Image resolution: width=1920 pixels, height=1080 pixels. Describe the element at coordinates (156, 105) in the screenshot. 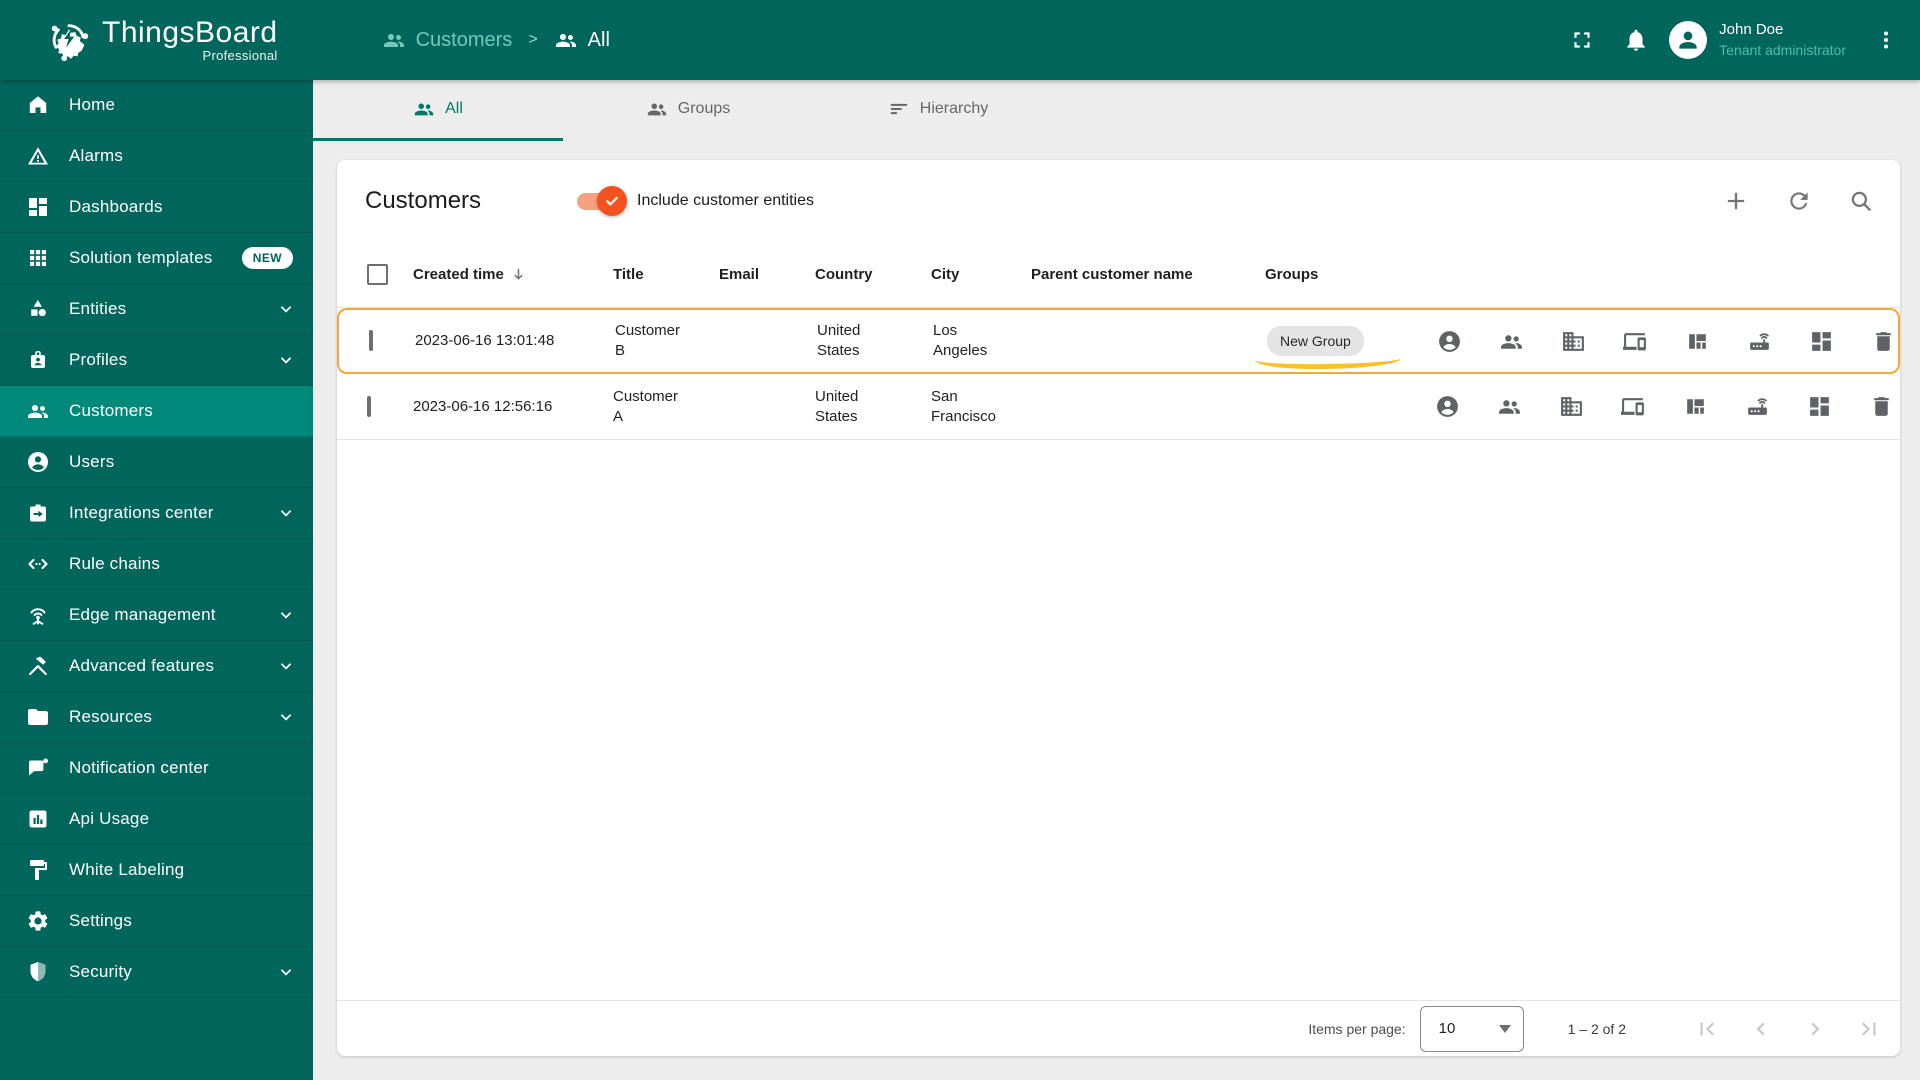

I see `sidebar-item-home: Home` at that location.